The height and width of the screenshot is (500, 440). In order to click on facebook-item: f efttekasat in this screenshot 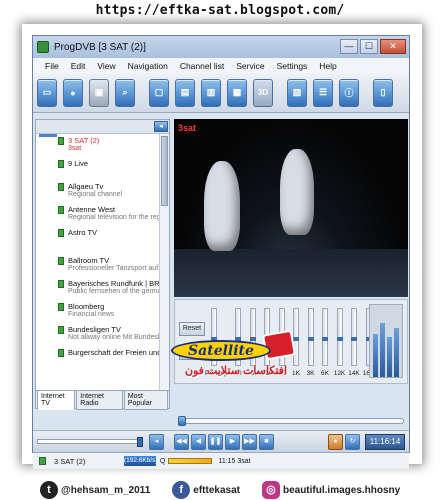, I will do `click(206, 490)`.